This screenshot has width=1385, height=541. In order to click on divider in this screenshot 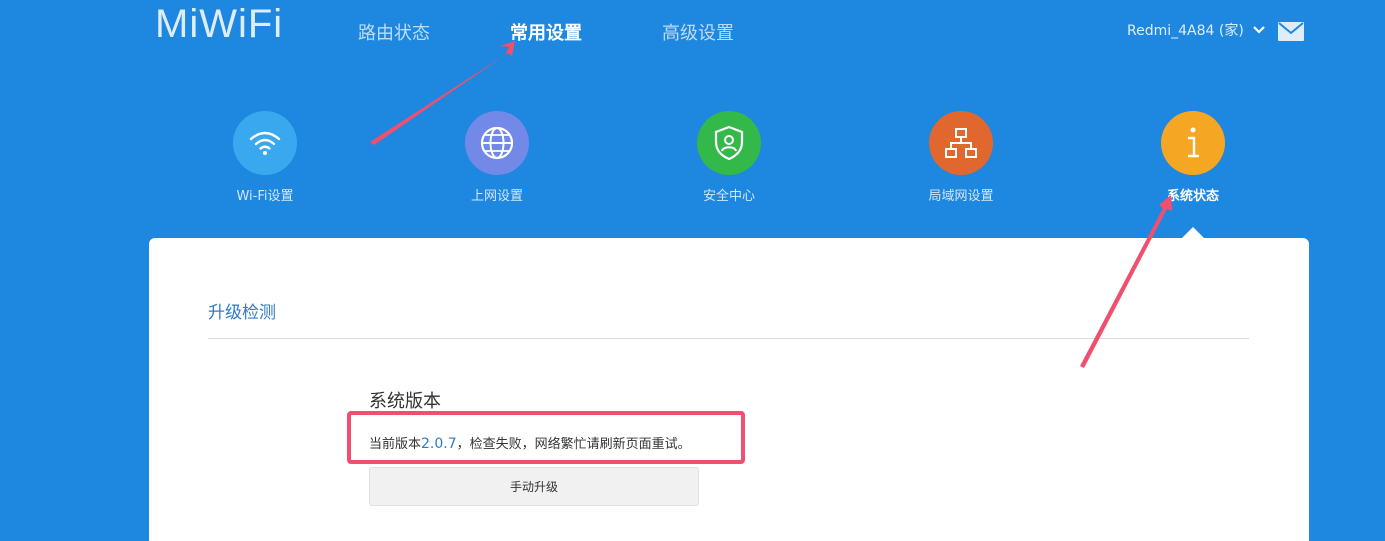, I will do `click(728, 338)`.